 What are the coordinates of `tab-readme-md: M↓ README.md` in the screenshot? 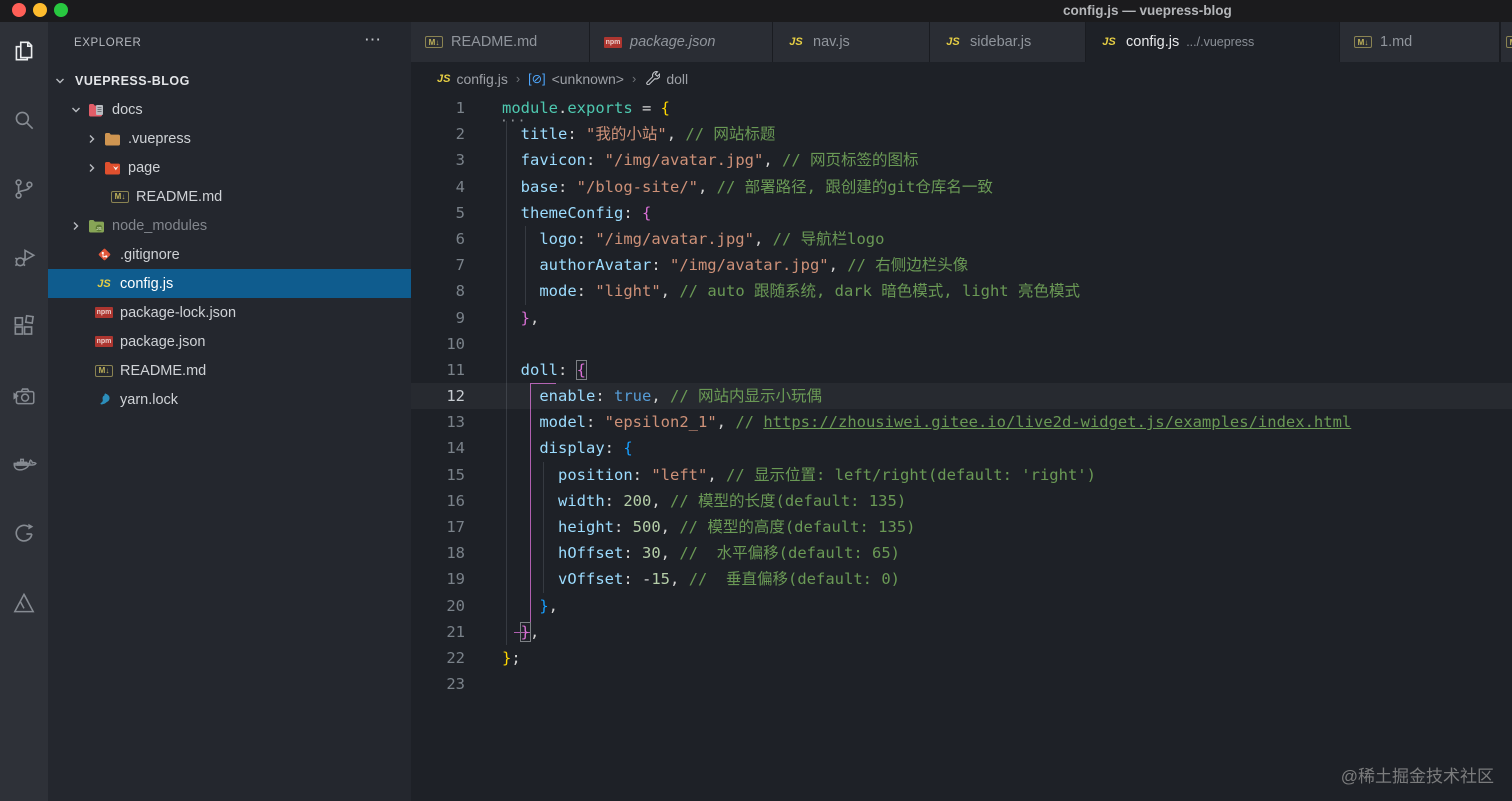 It's located at (500, 42).